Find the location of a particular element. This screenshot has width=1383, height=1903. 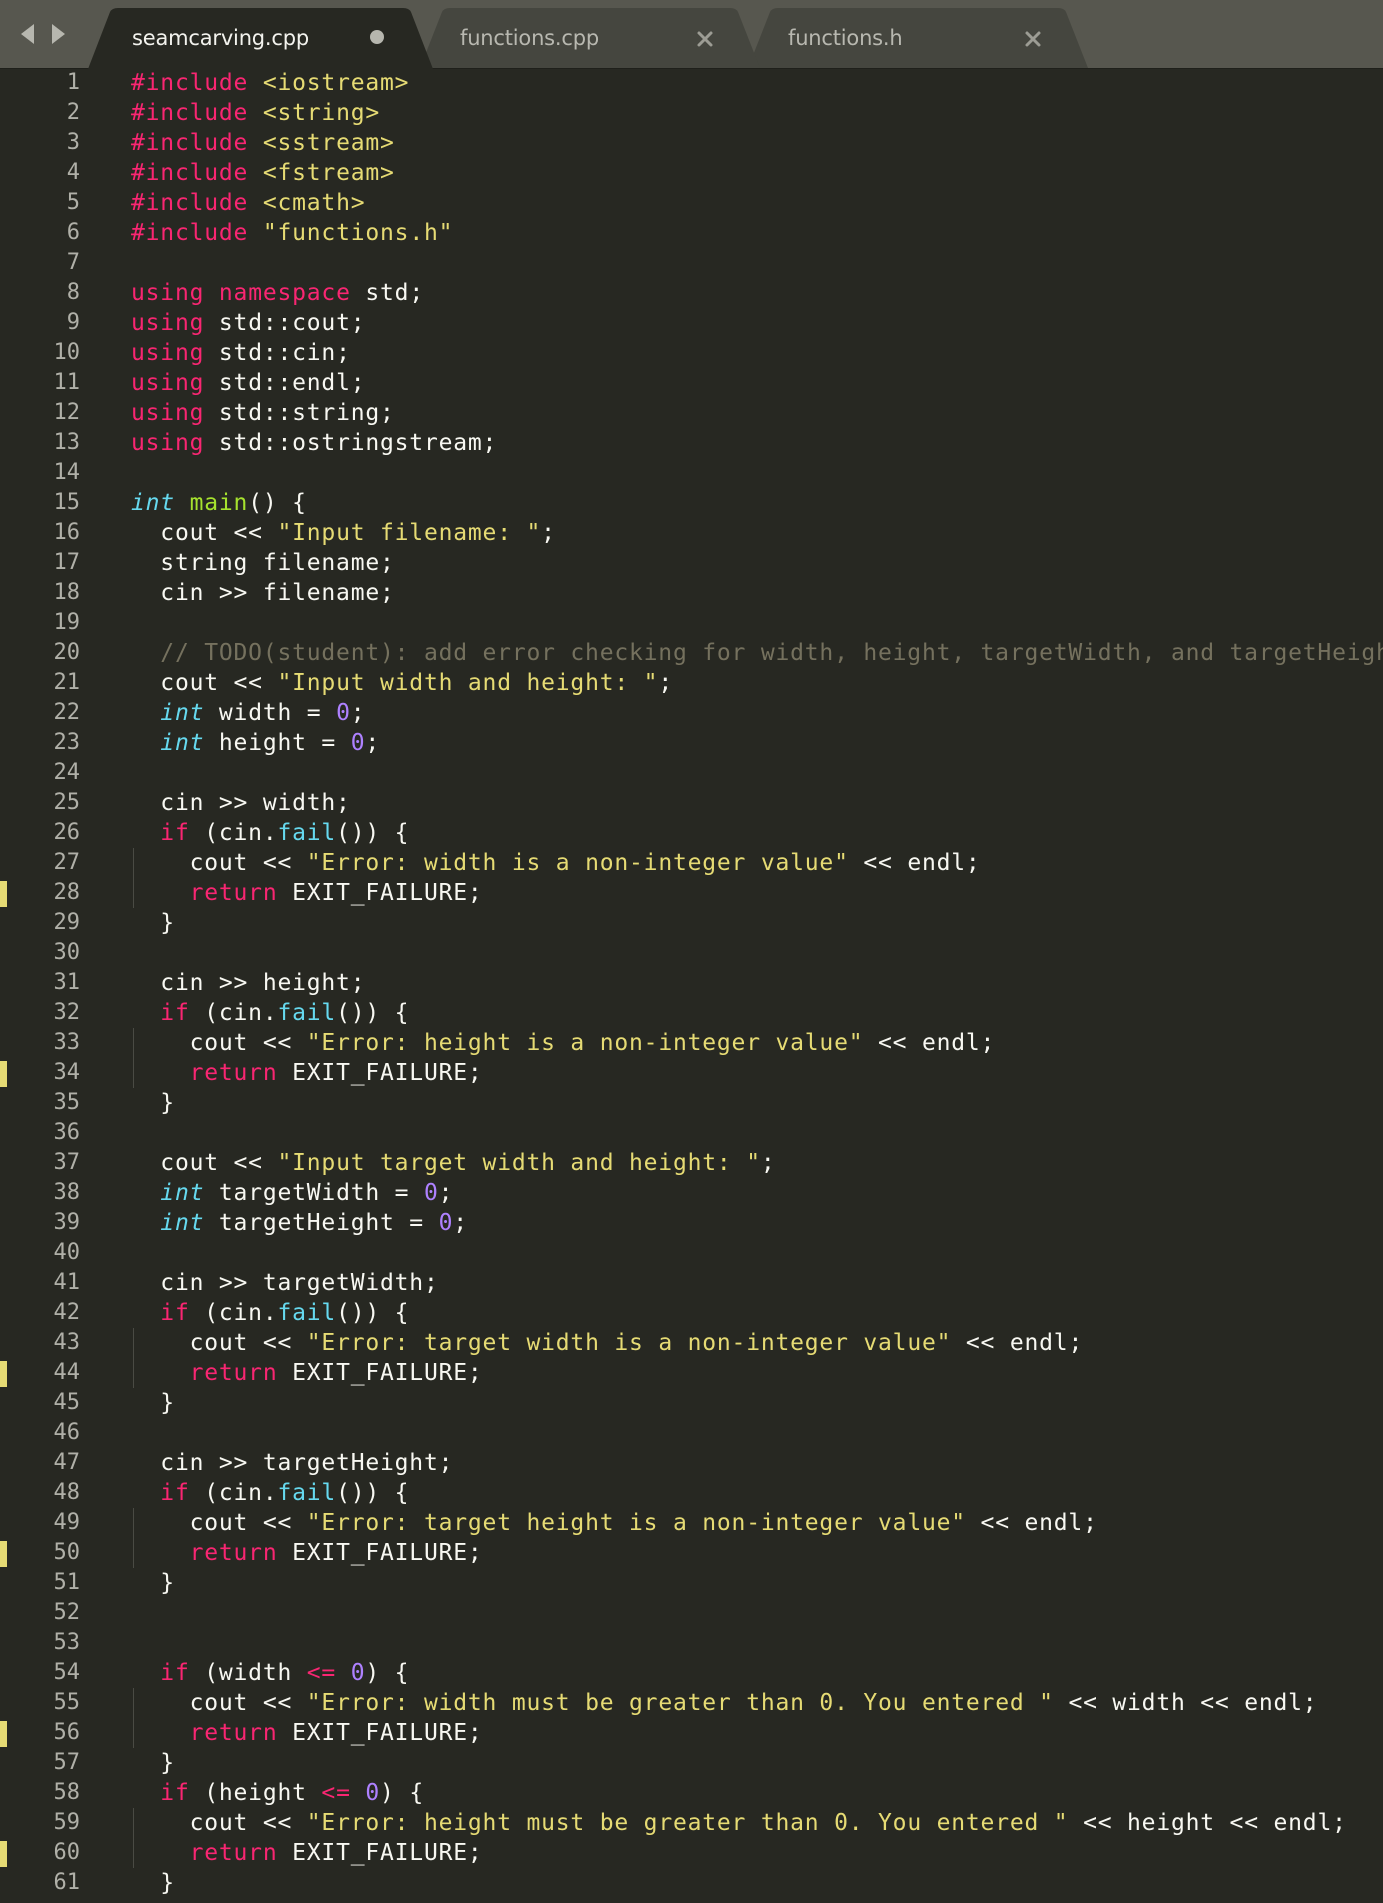

tab-seamcarving-cpp: seamcarving.cpp is located at coordinates (260, 38).